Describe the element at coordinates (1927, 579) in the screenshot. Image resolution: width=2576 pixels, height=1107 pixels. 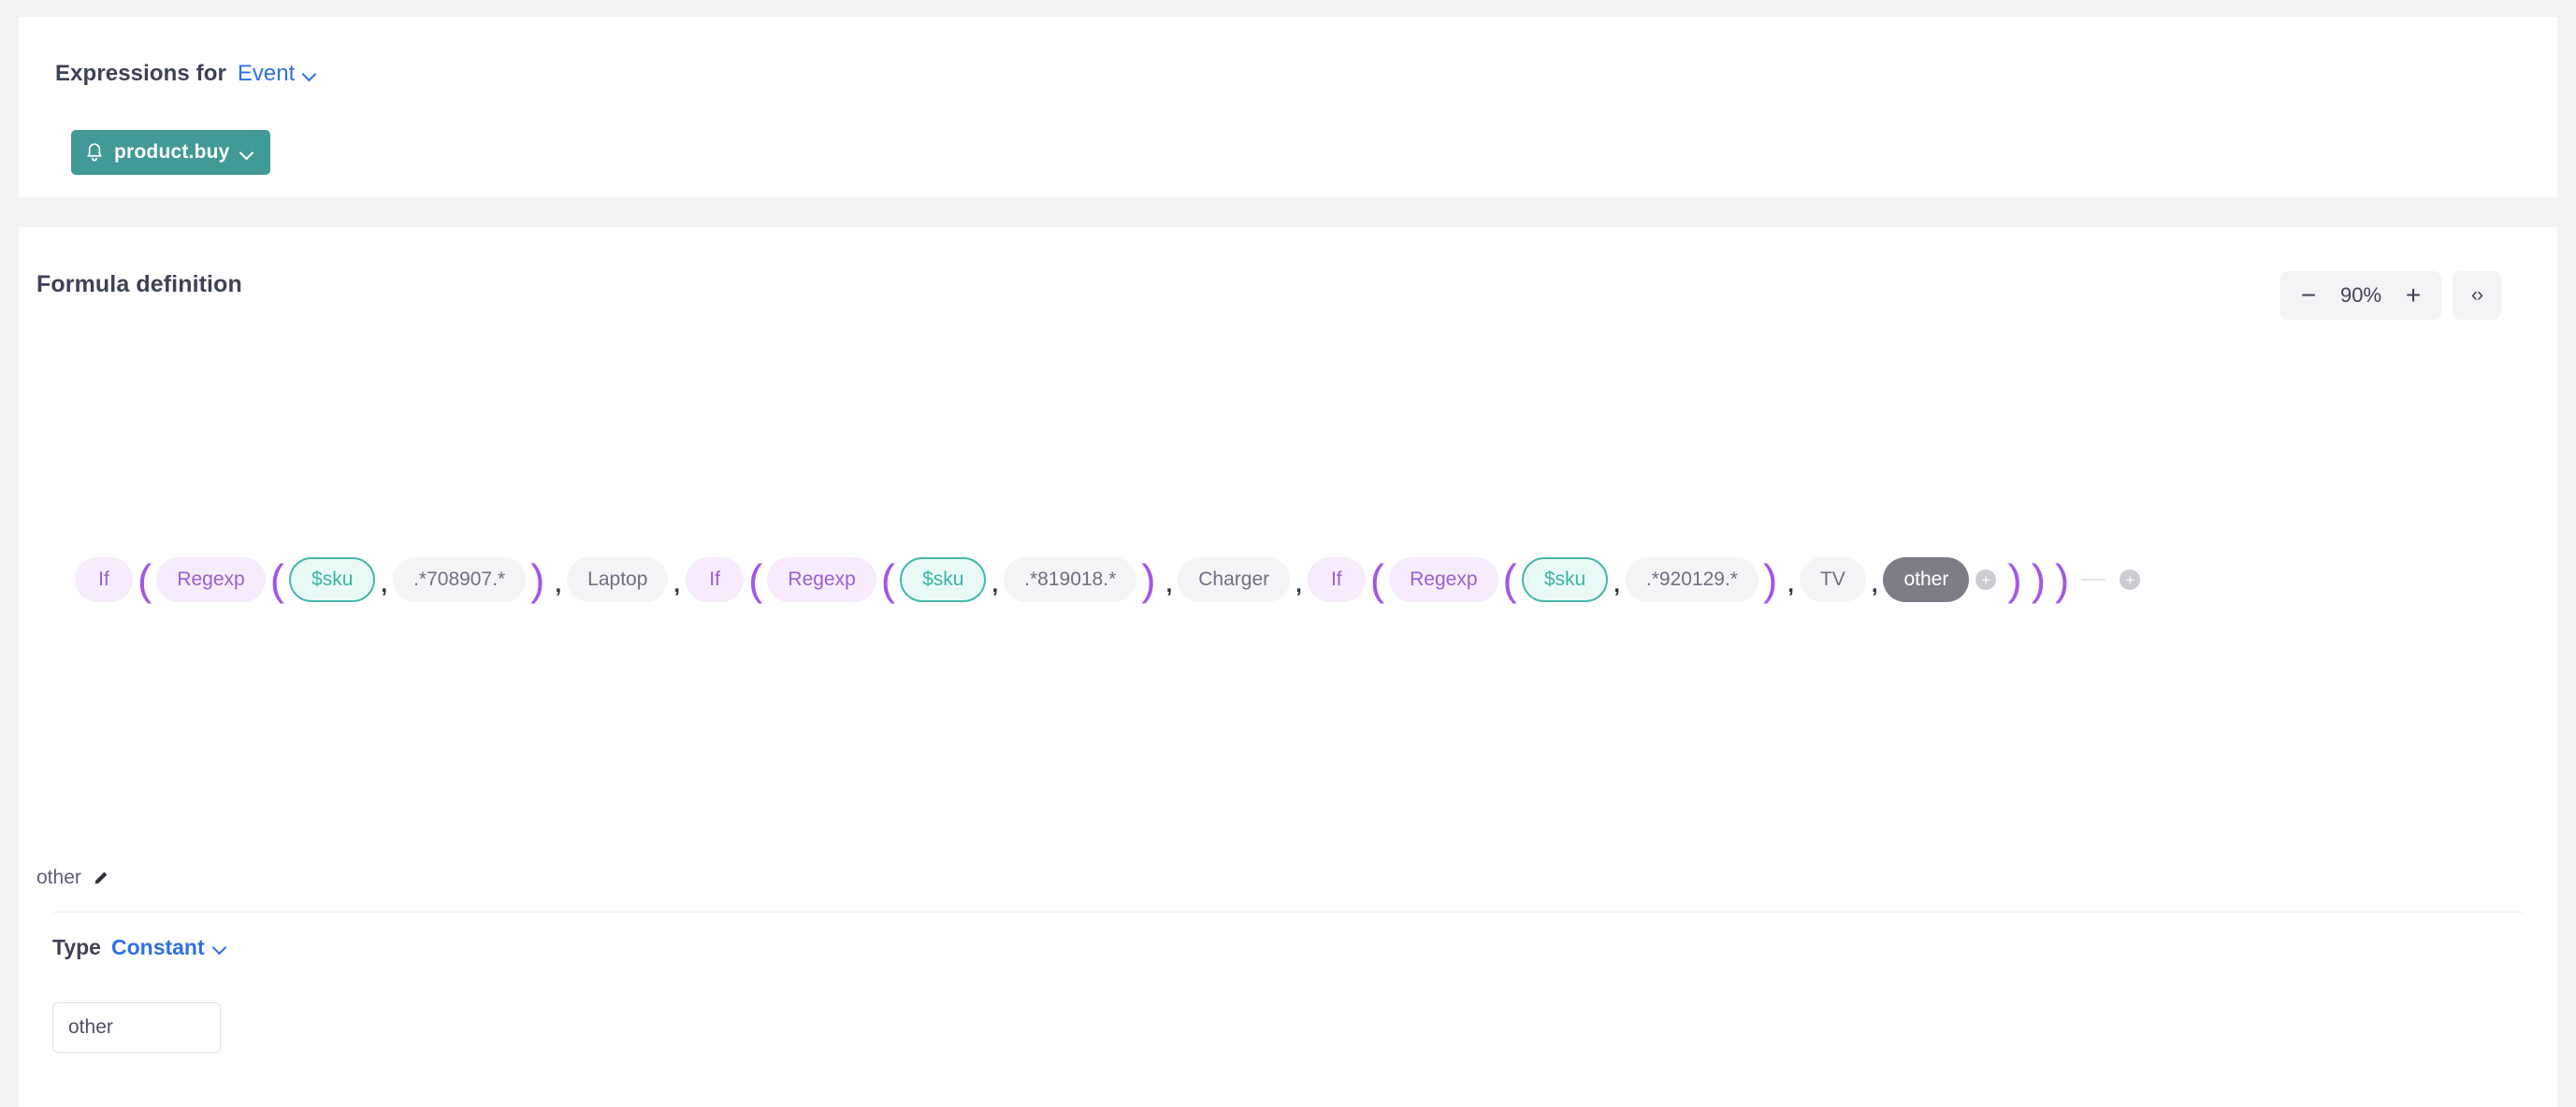
I see `formula-token: other` at that location.